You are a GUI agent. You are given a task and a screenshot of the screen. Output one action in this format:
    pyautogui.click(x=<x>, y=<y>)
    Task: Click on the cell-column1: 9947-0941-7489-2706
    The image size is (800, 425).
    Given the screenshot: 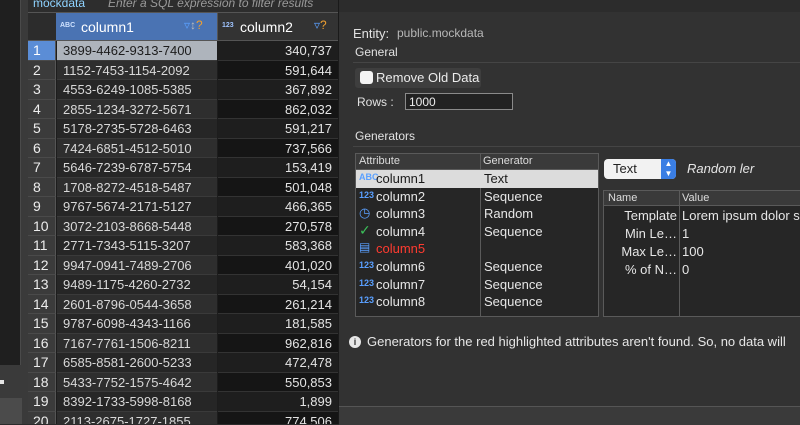 What is the action you would take?
    pyautogui.click(x=137, y=265)
    